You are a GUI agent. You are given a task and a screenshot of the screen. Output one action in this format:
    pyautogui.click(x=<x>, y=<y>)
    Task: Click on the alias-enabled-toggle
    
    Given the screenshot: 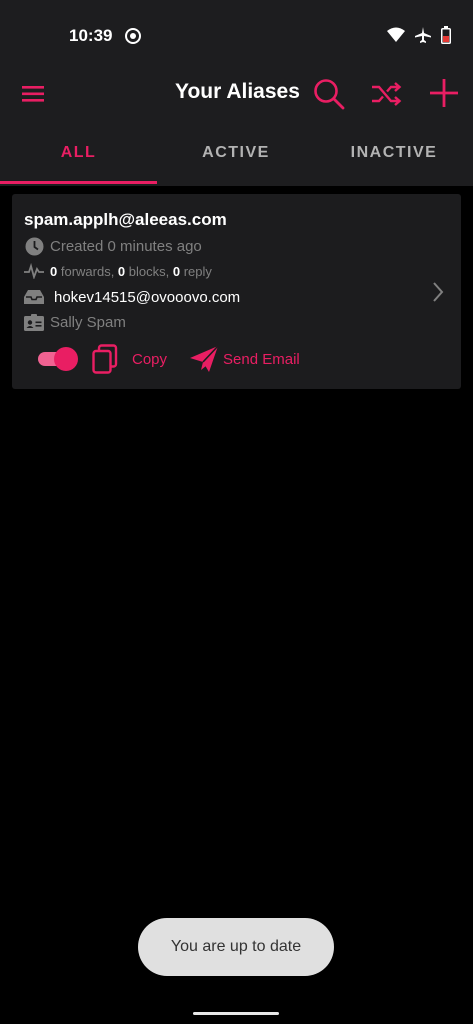 What is the action you would take?
    pyautogui.click(x=58, y=359)
    